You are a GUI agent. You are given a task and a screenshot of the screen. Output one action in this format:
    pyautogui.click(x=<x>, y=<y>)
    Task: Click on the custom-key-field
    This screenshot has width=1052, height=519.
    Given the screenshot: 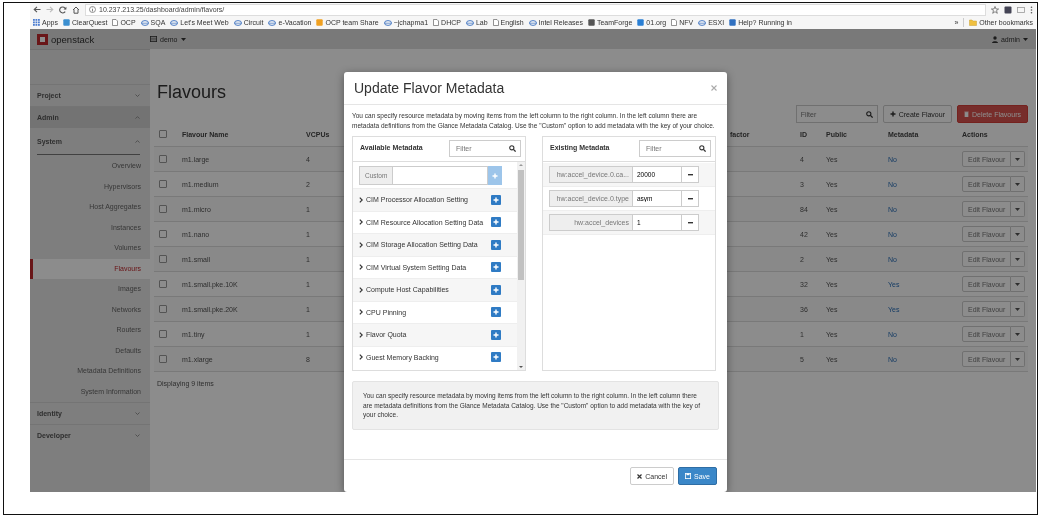 What is the action you would take?
    pyautogui.click(x=440, y=176)
    